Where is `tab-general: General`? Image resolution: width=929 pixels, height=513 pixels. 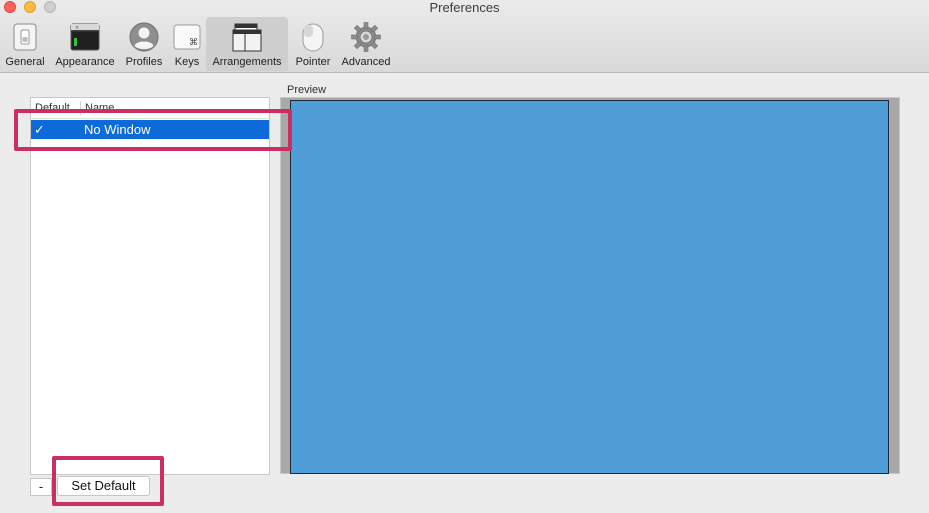 tab-general: General is located at coordinates (25, 44).